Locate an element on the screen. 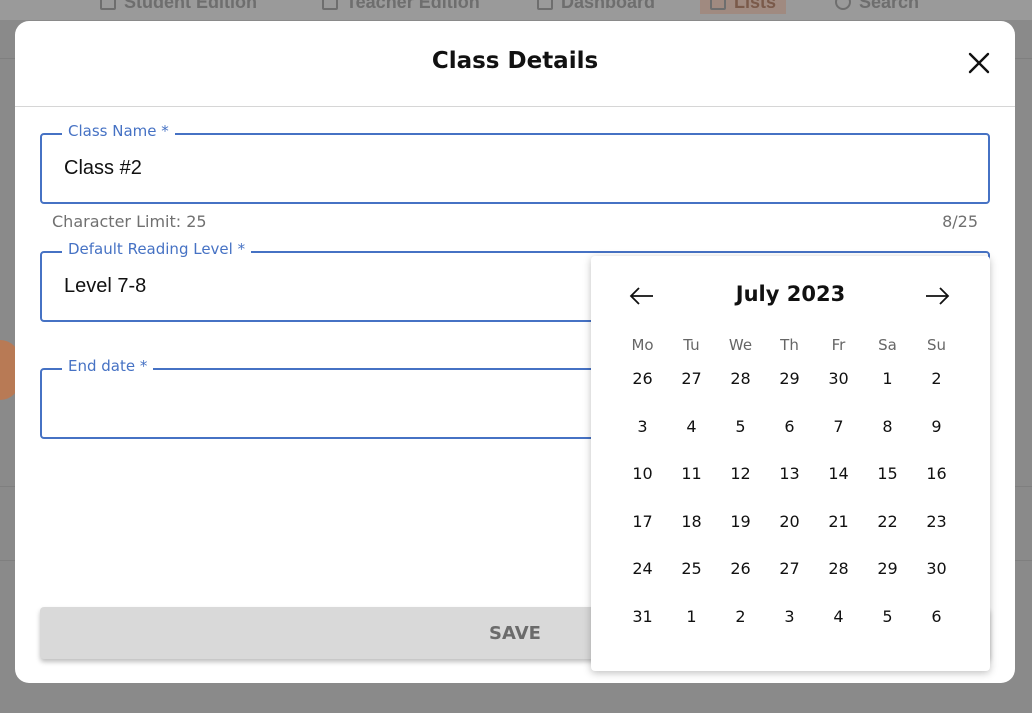  calendar-day: 19 is located at coordinates (740, 522).